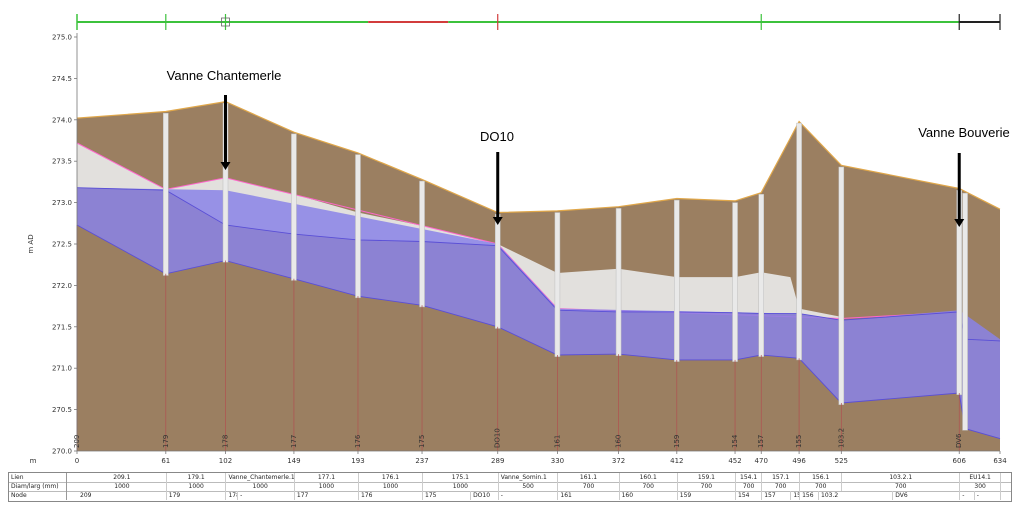 The width and height of the screenshot is (1024, 513). Describe the element at coordinates (980, 486) in the screenshot. I see `diameter-cell-14: 300` at that location.